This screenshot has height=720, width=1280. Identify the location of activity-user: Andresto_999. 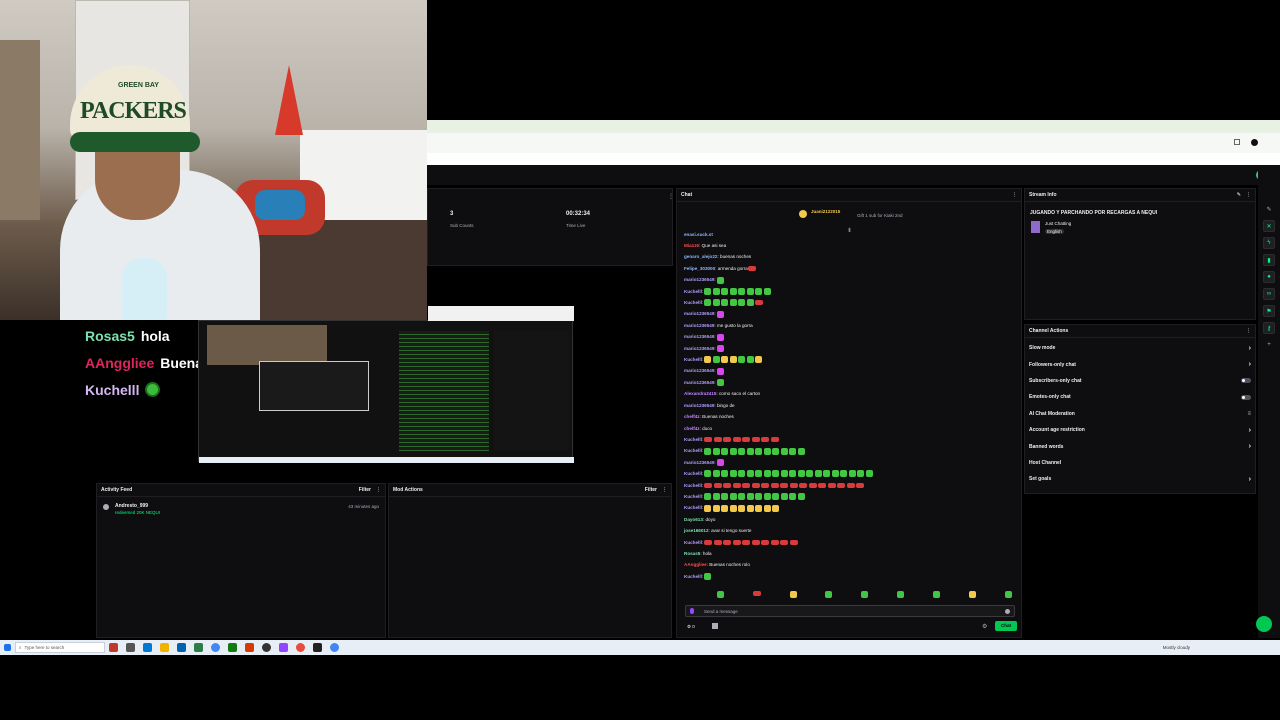
(131, 506).